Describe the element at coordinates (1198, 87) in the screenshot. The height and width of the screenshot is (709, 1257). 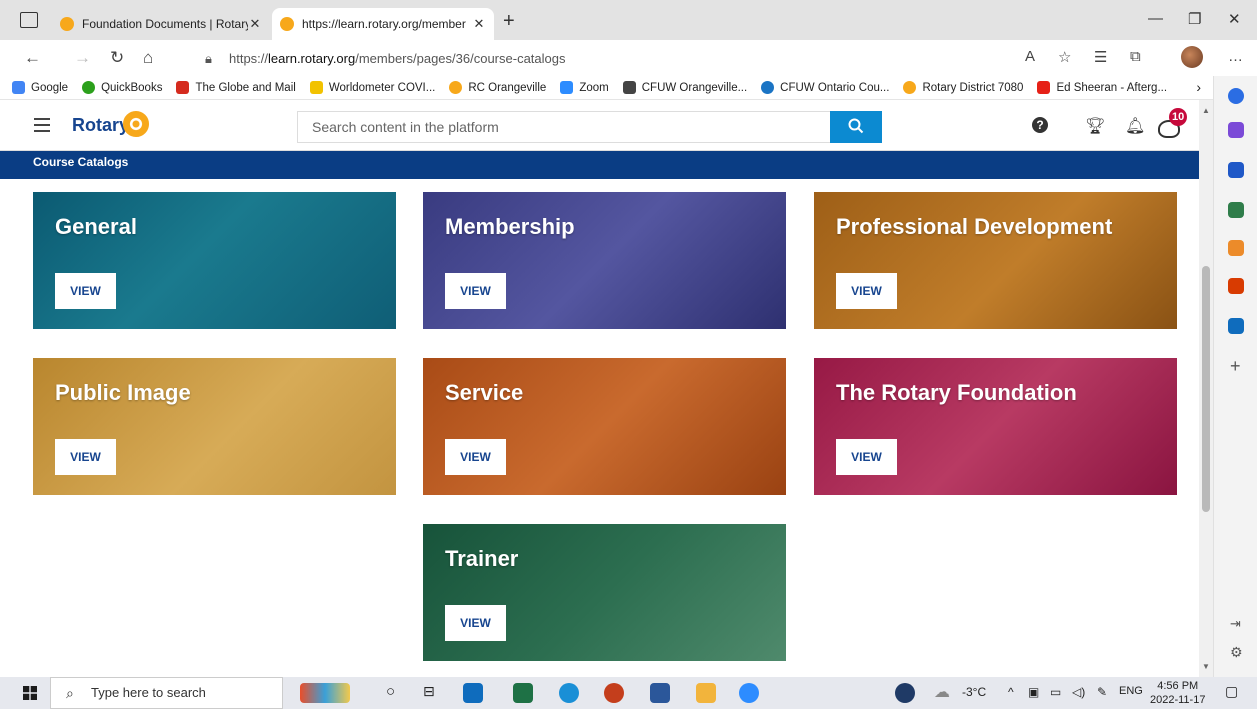
I see `chevron-right-icon: ›` at that location.